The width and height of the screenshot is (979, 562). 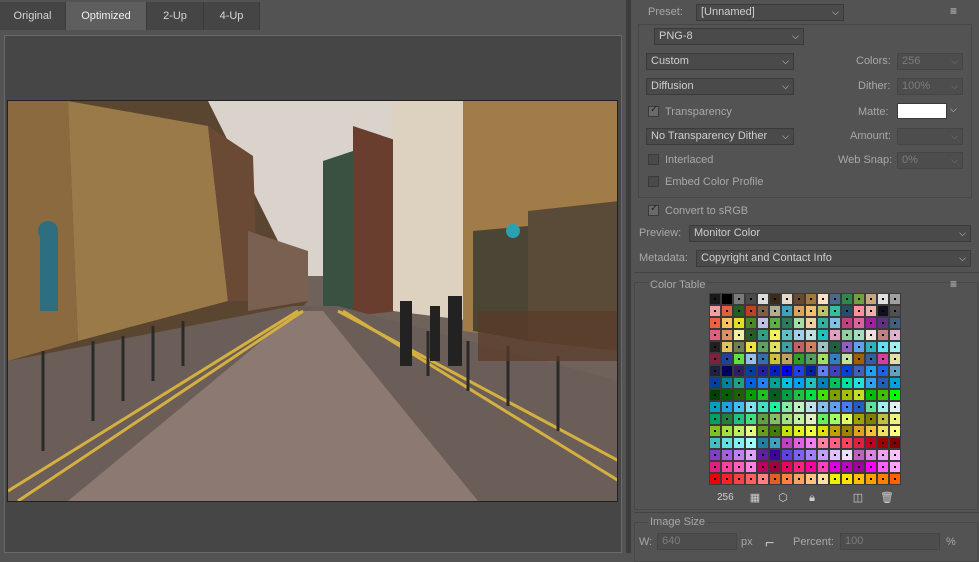 What do you see at coordinates (770, 12) in the screenshot?
I see `preset-select: [Unnamed] ⌵` at bounding box center [770, 12].